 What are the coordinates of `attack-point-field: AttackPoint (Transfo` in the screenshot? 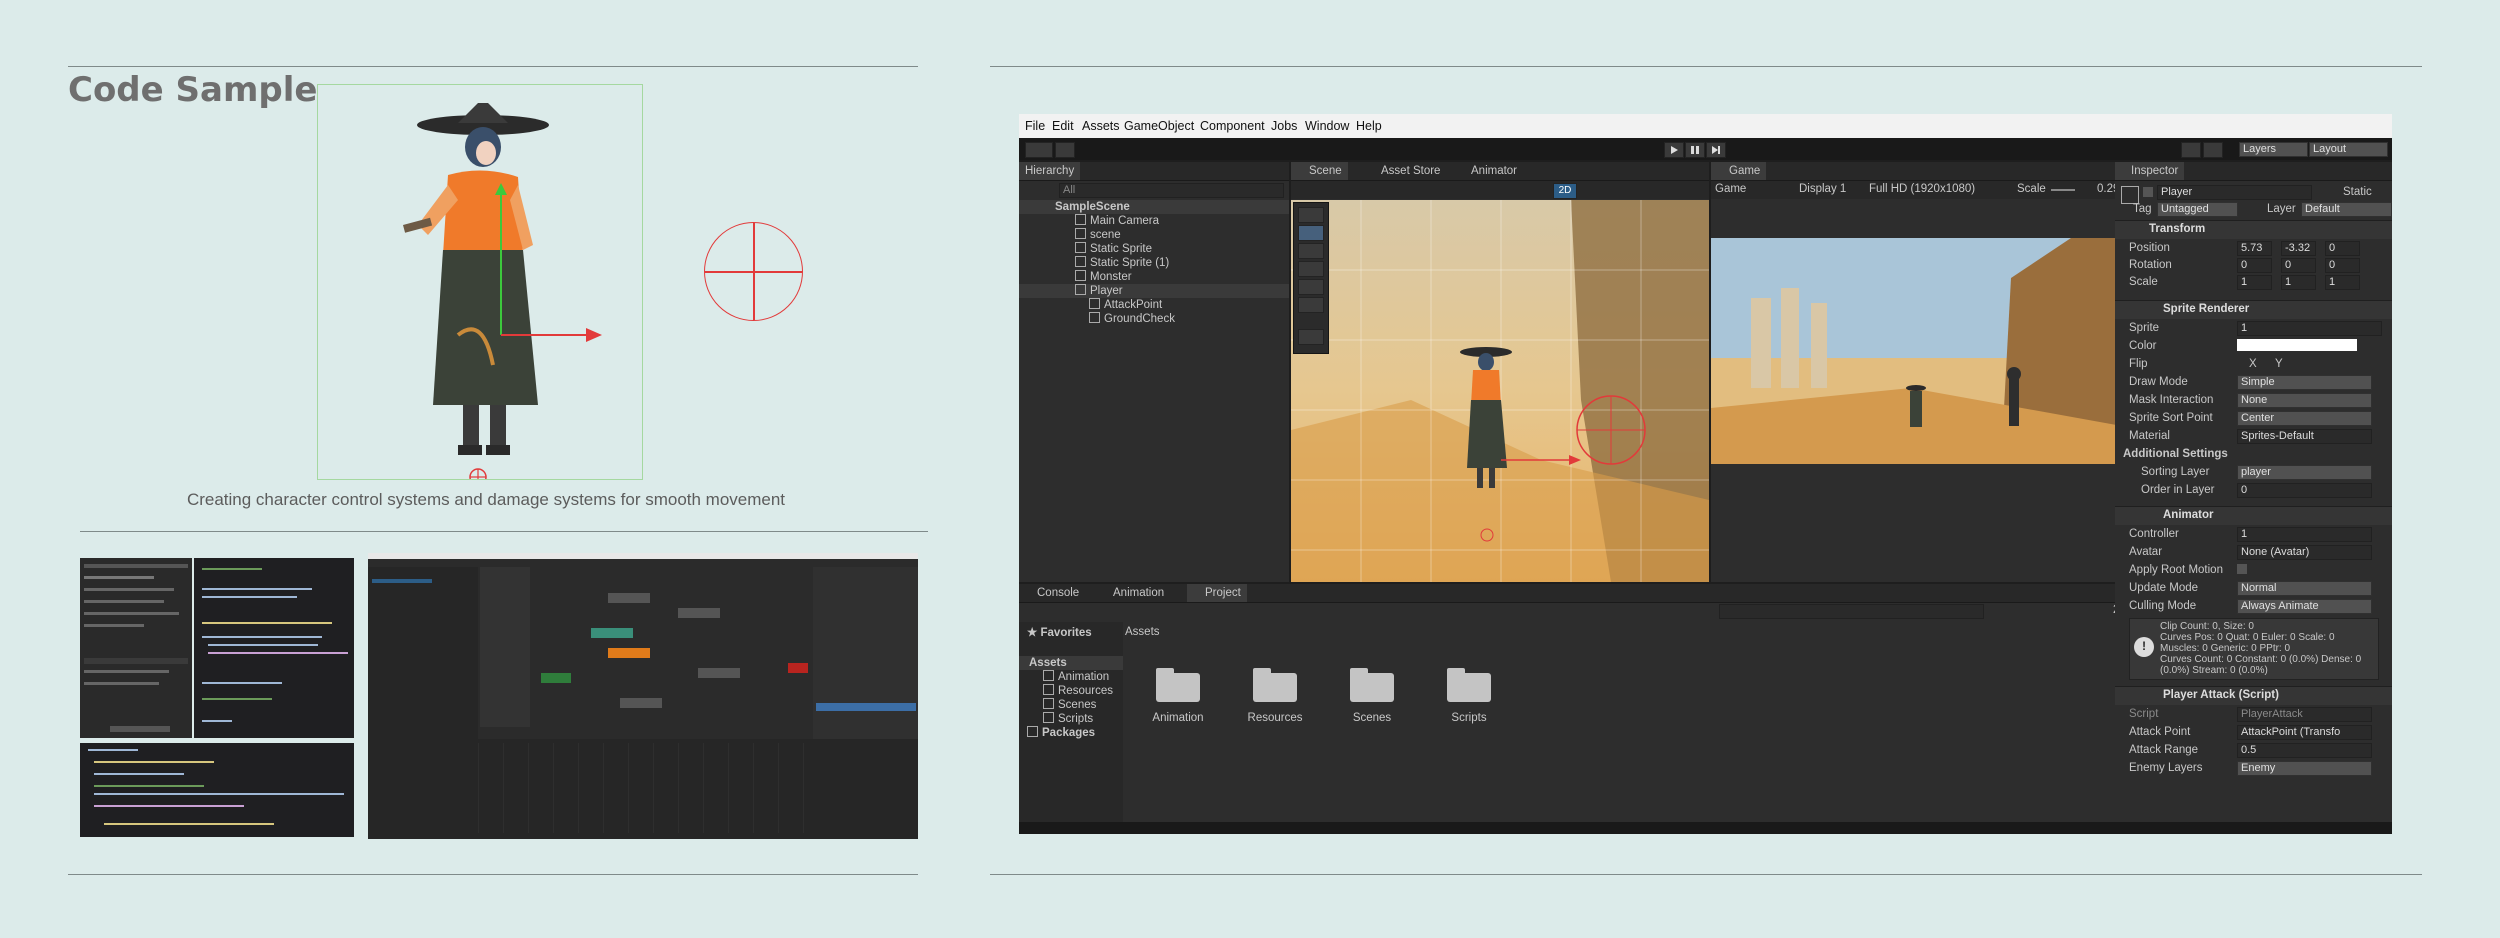 It's located at (2304, 732).